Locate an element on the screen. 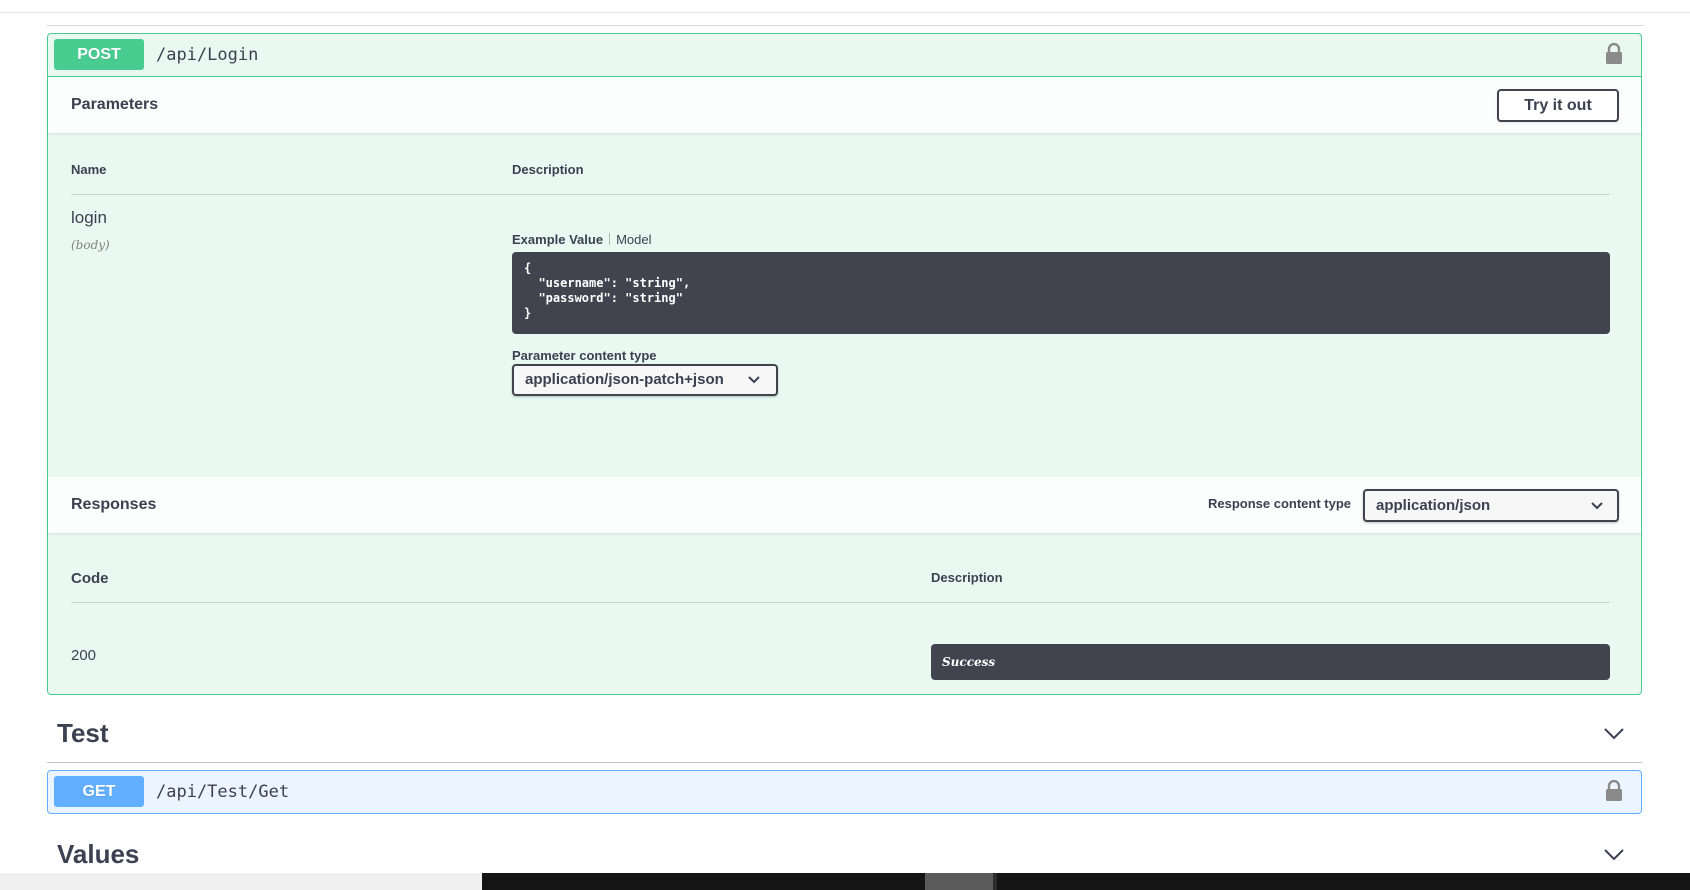 Image resolution: width=1690 pixels, height=890 pixels. params-col-name: Name is located at coordinates (89, 169).